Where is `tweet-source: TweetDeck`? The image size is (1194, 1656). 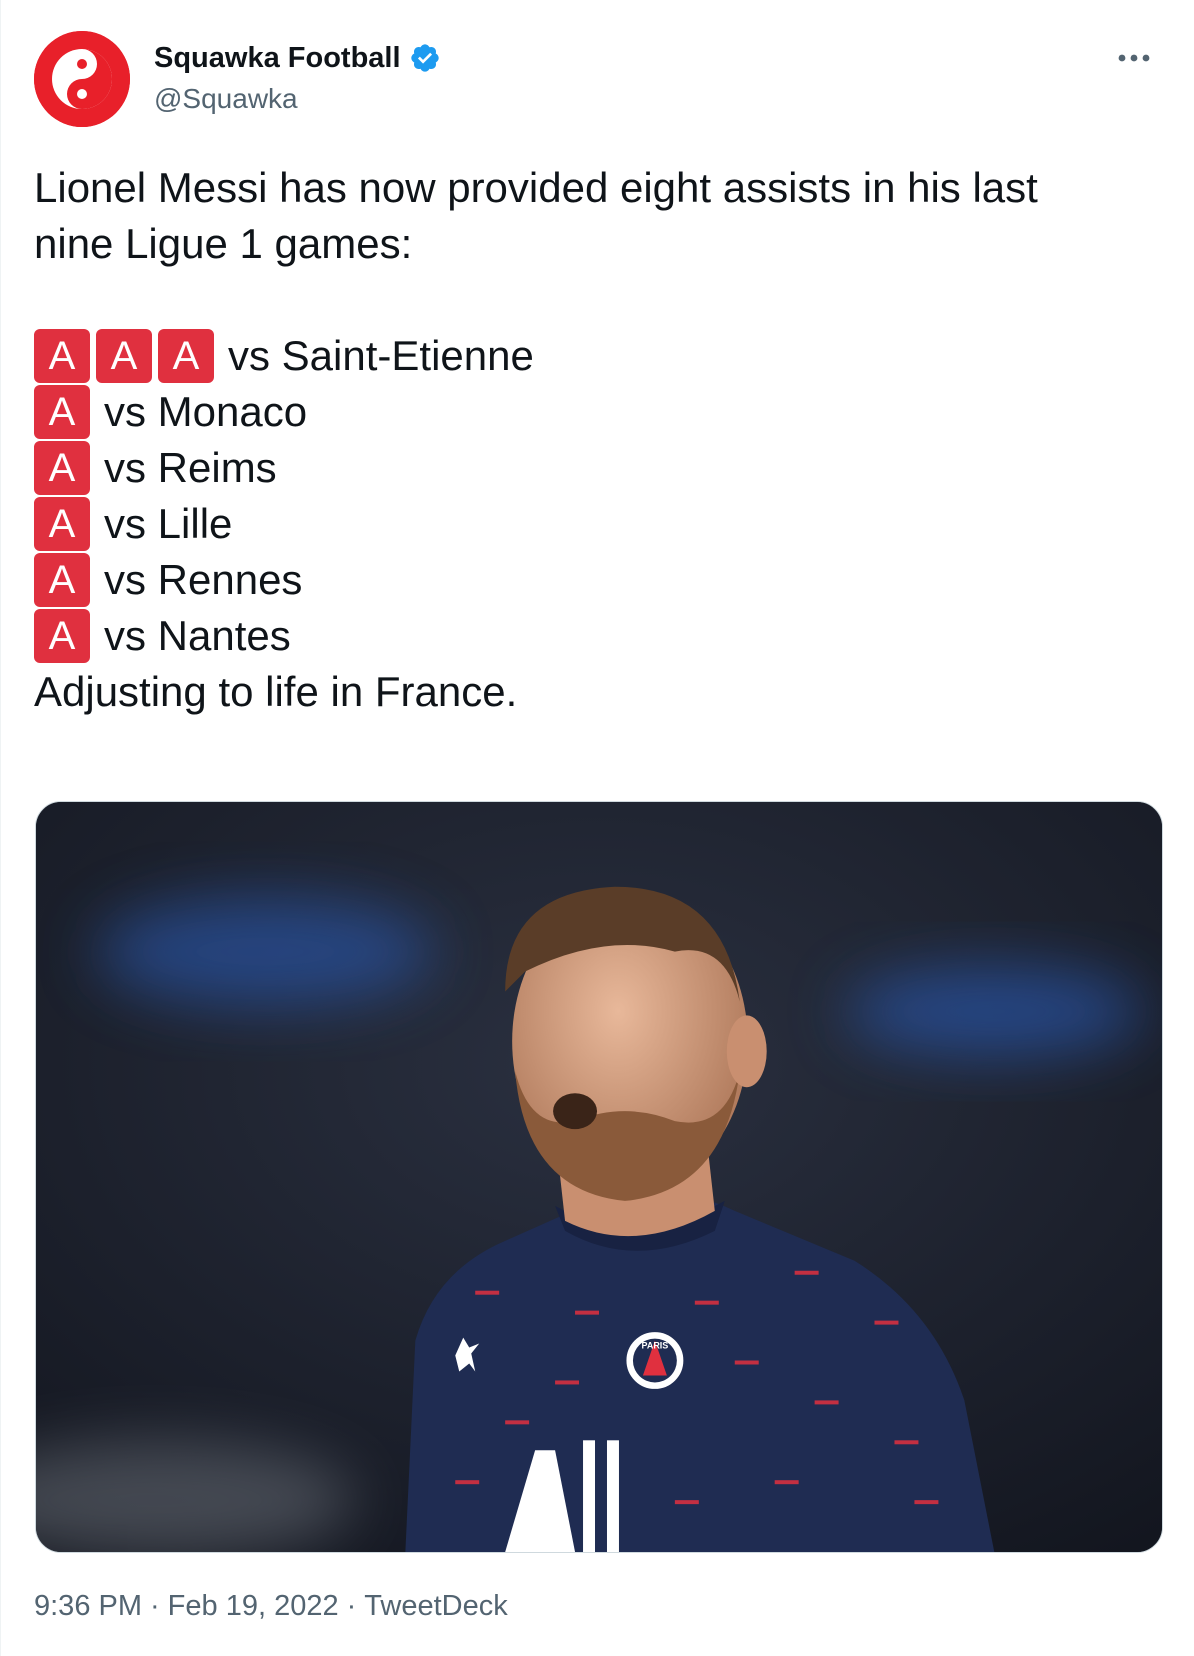
tweet-source: TweetDeck is located at coordinates (435, 1606).